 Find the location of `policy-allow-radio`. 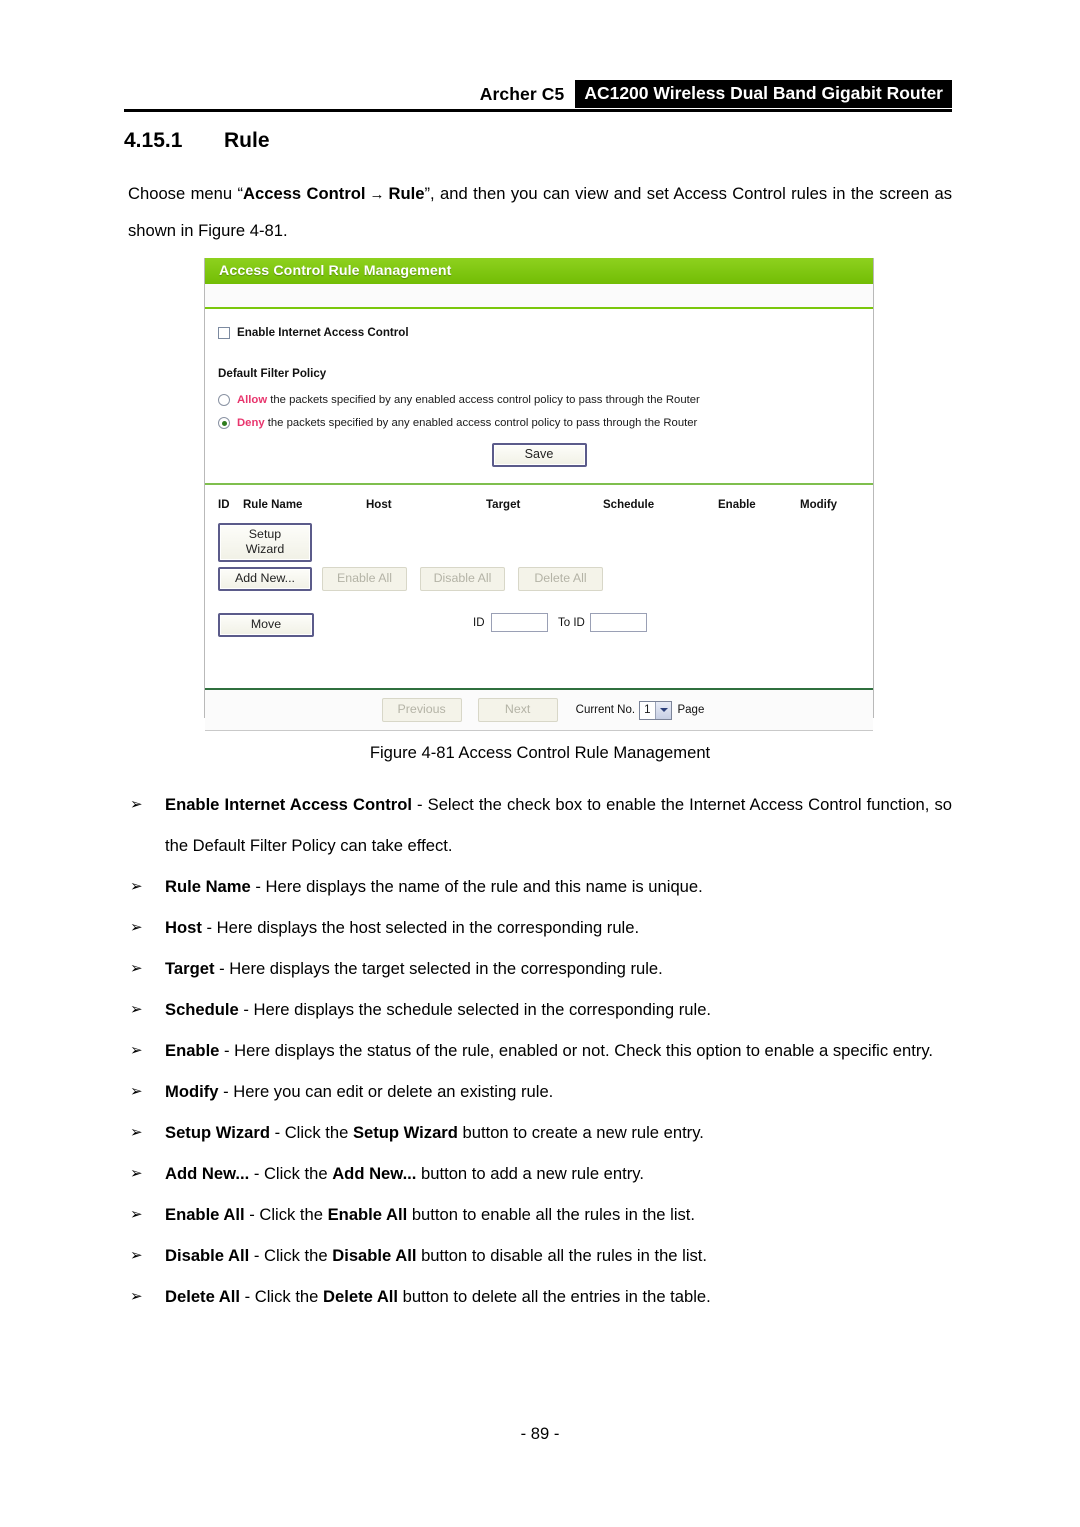

policy-allow-radio is located at coordinates (224, 400).